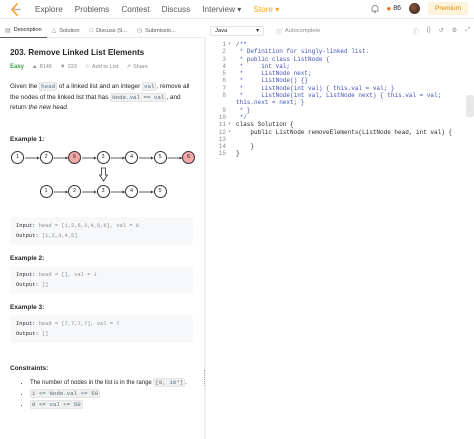 This screenshot has height=439, width=474. I want to click on braces-icon: {}, so click(429, 31).